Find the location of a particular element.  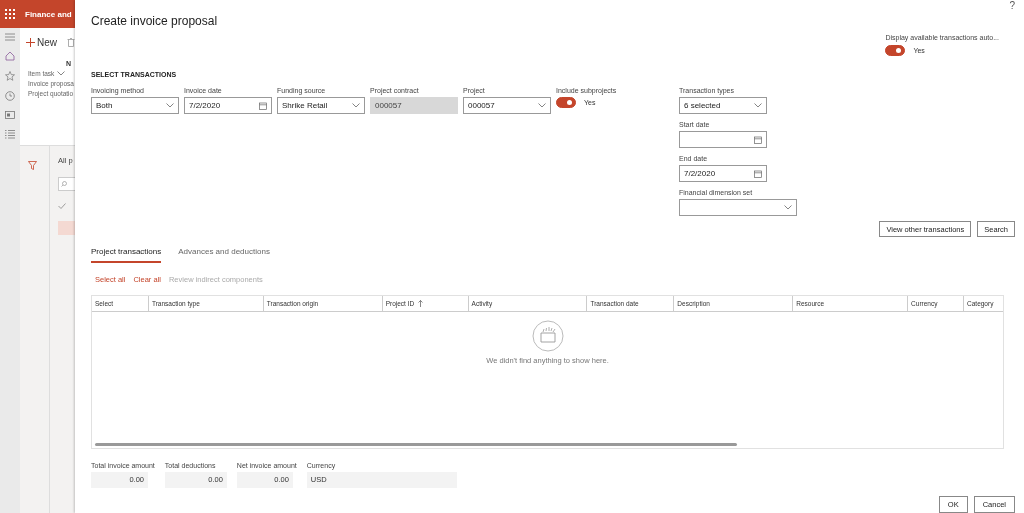

app-title: Finance and is located at coordinates (48, 14).